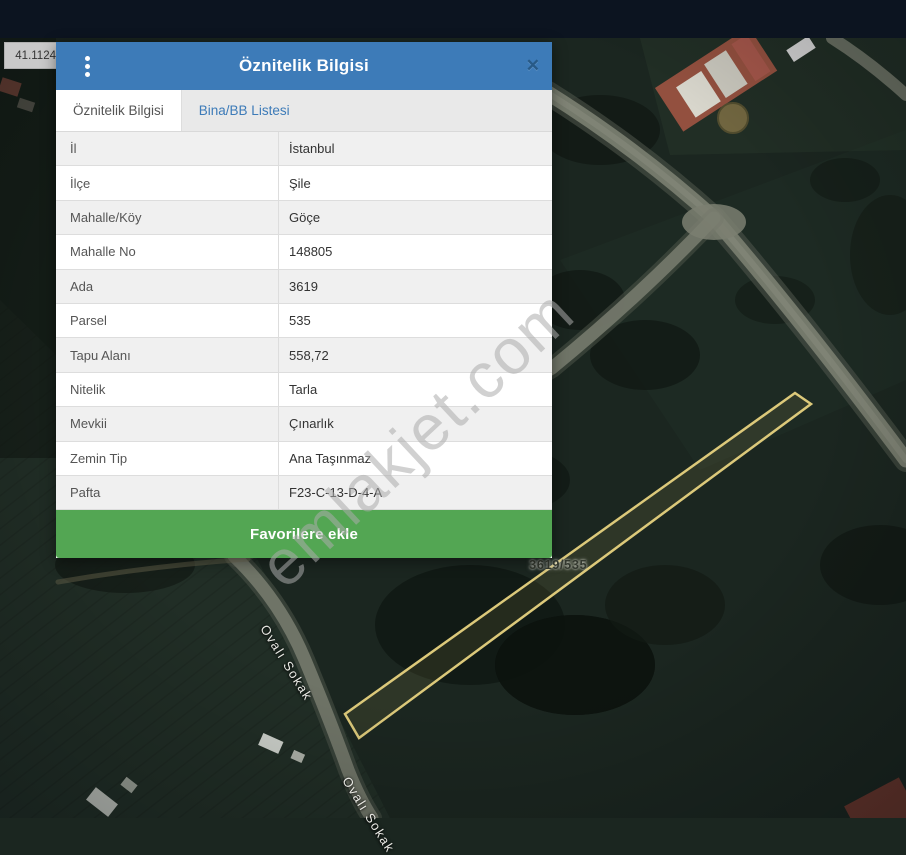  I want to click on row-value: Çınarlık, so click(415, 424).